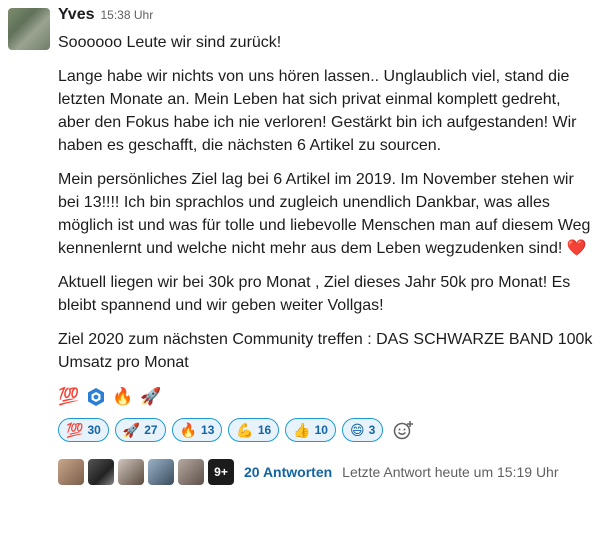 The width and height of the screenshot is (600, 548). I want to click on reaction-bar: 💯 30 🚀 27 🔥 13 💪 16 👍 10 😄 3, so click(326, 430).